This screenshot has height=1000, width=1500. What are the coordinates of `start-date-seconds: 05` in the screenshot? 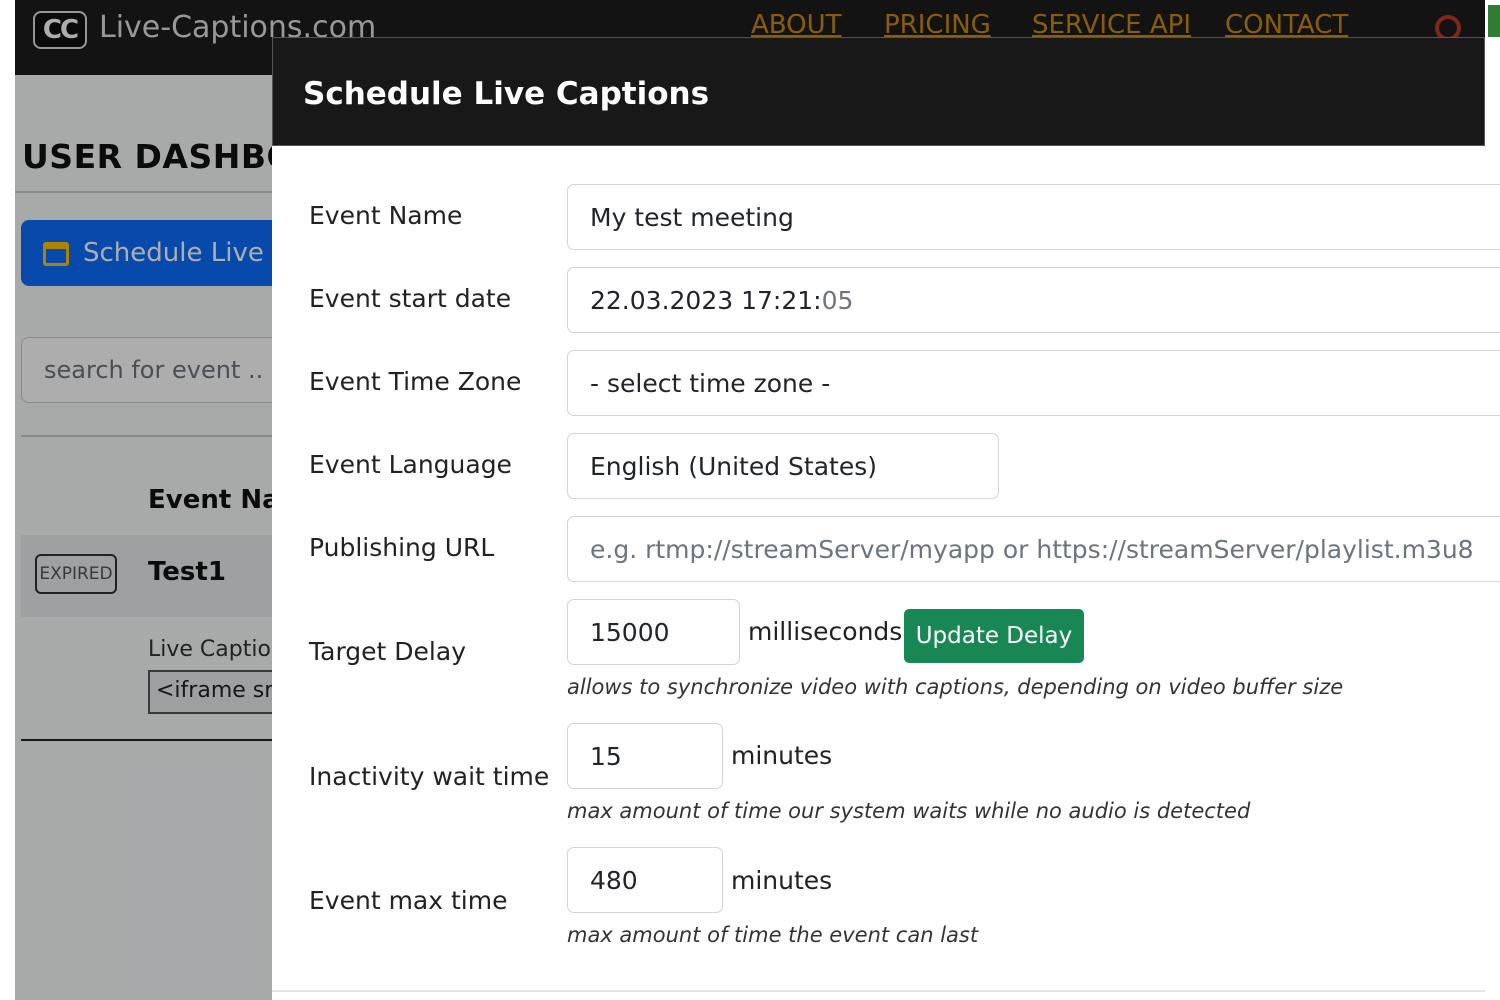 It's located at (837, 300).